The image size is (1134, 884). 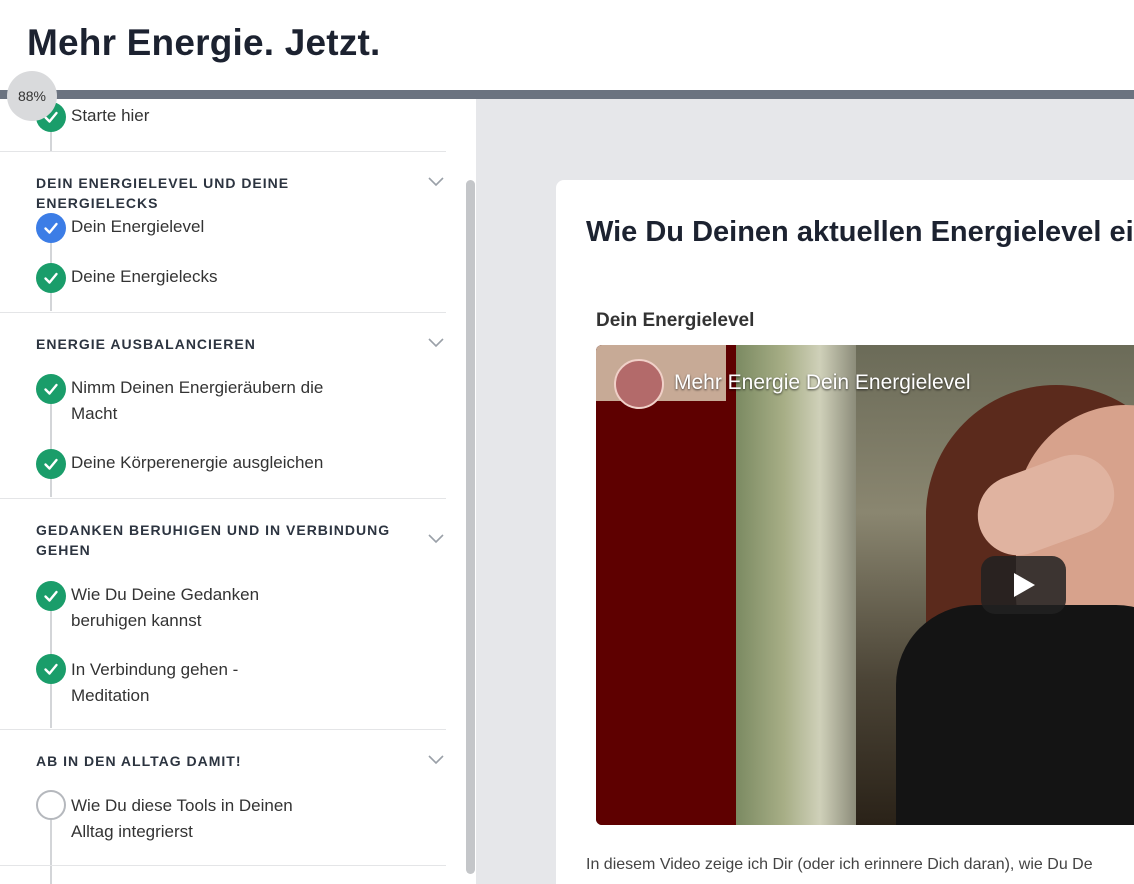 I want to click on lesson-item-dein-energielevel: Dein Energielevel, so click(x=223, y=228).